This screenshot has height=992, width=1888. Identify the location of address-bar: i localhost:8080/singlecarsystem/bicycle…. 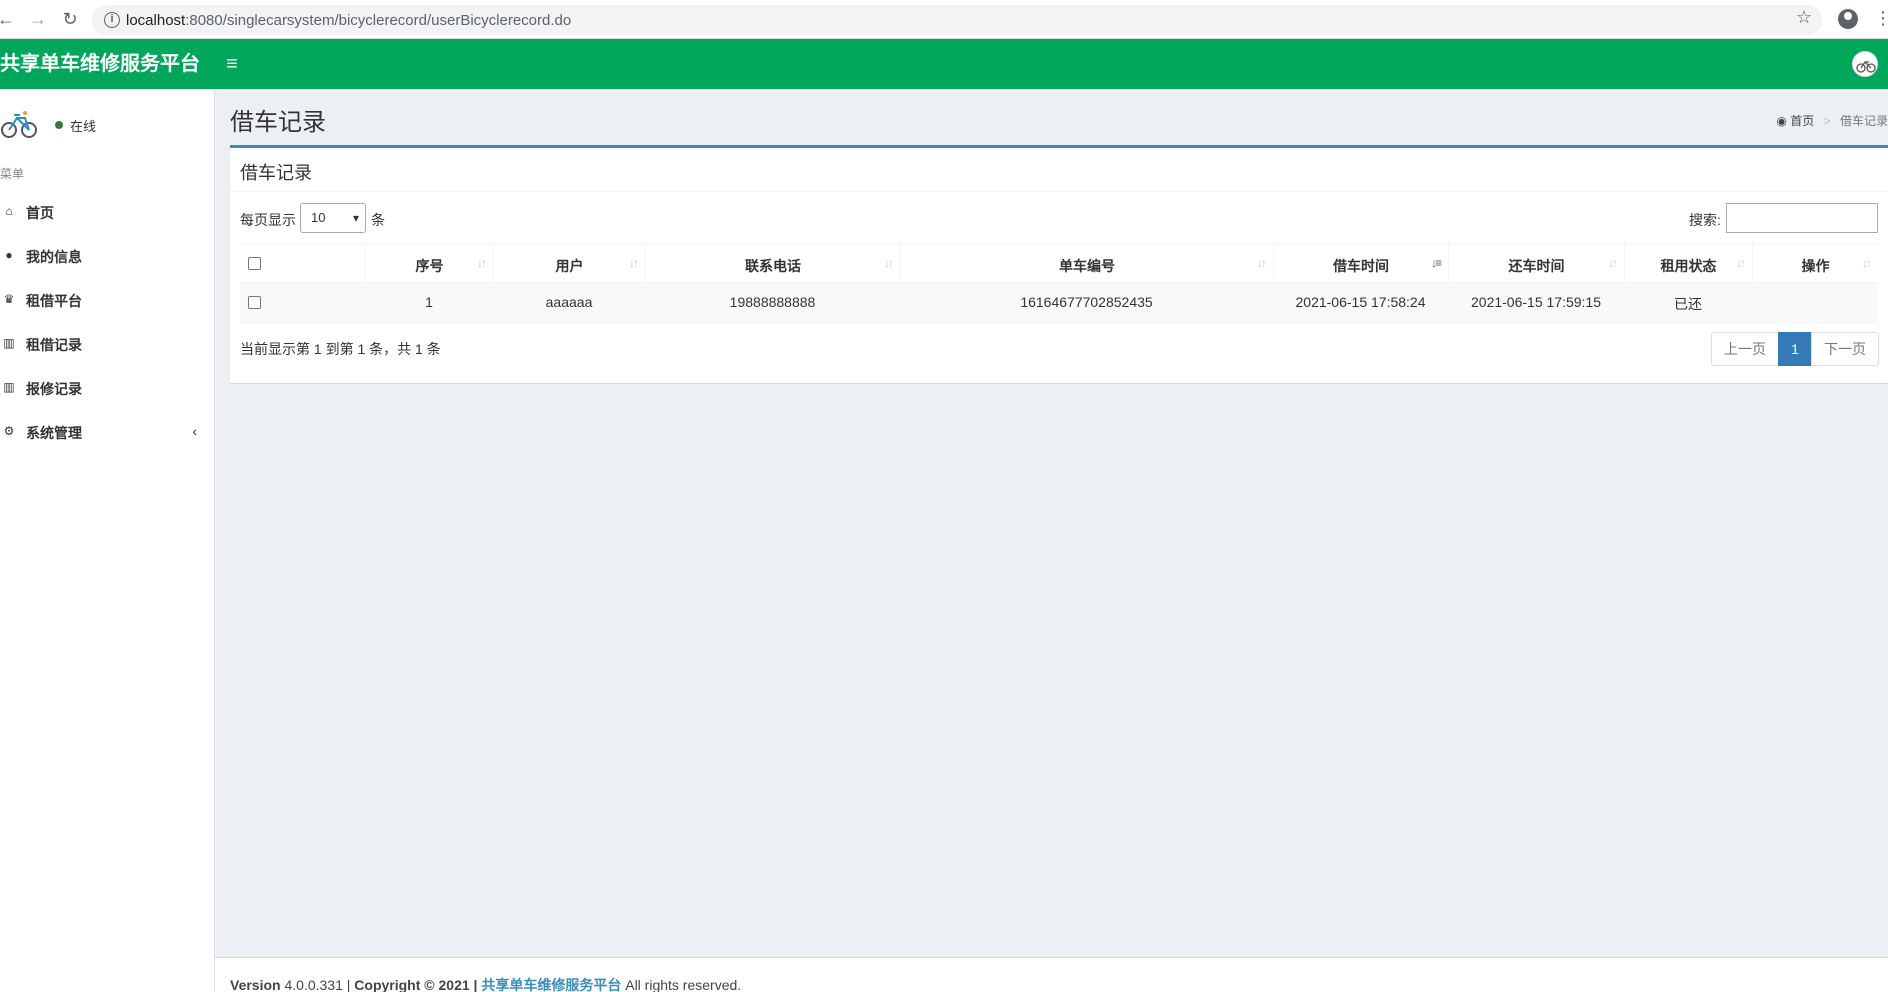
(957, 20).